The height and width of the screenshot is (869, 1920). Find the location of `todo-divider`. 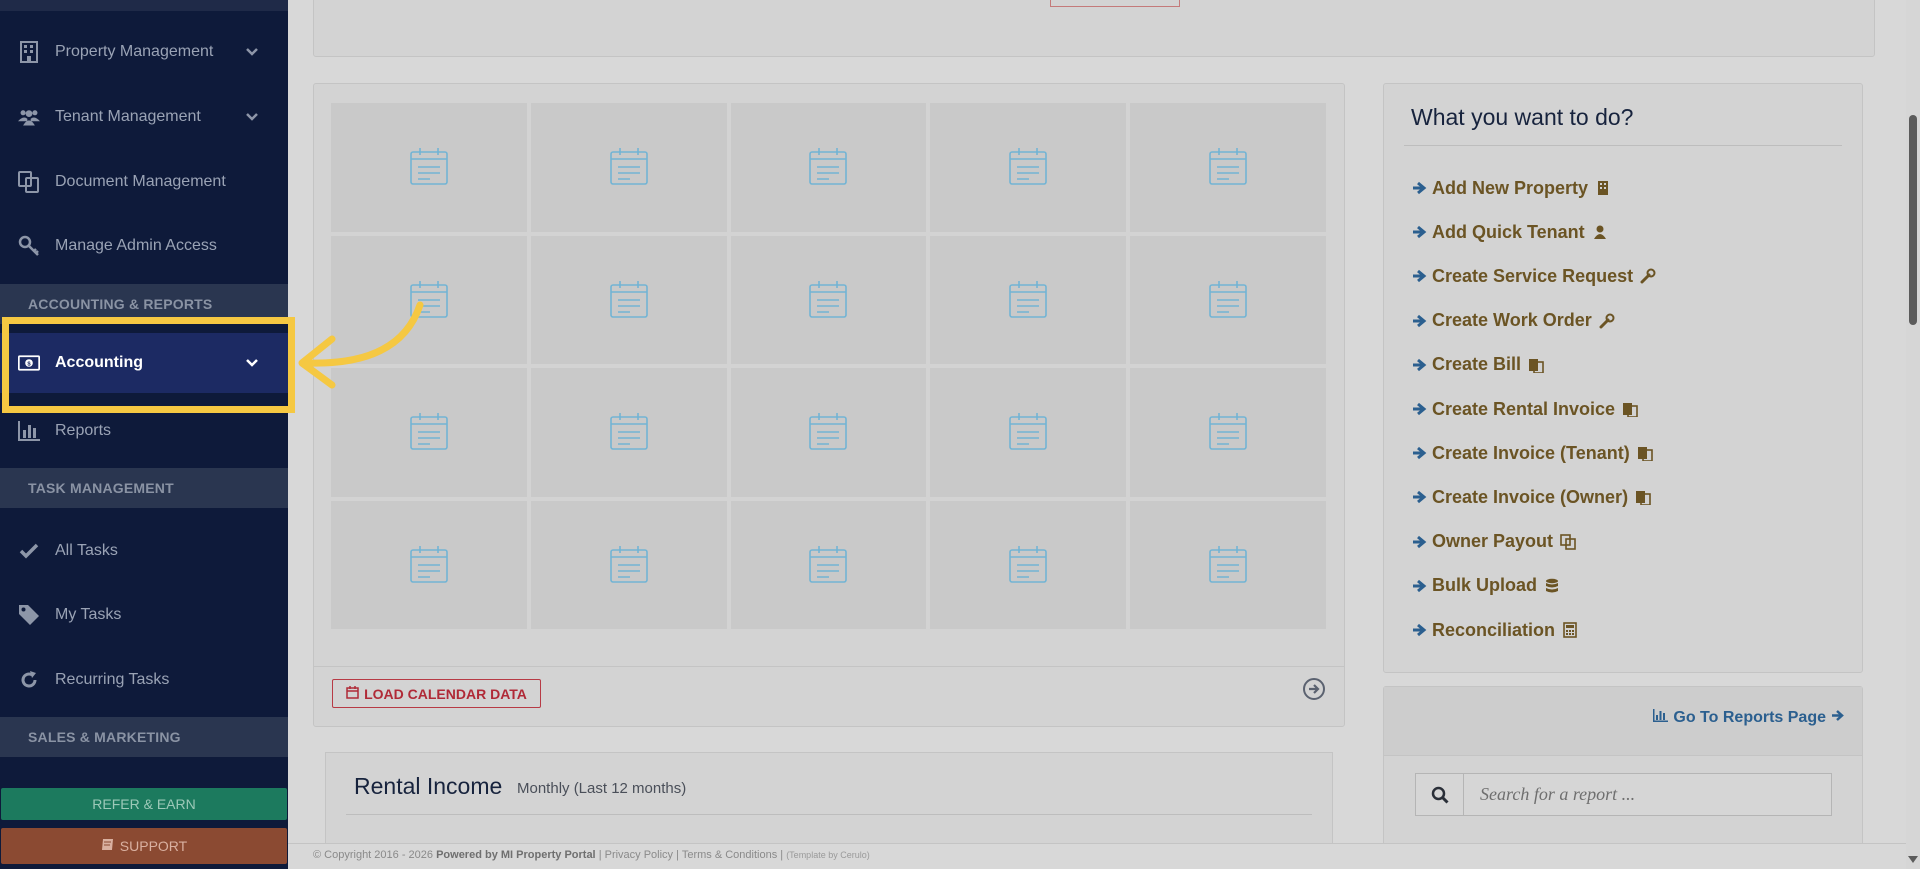

todo-divider is located at coordinates (1623, 145).